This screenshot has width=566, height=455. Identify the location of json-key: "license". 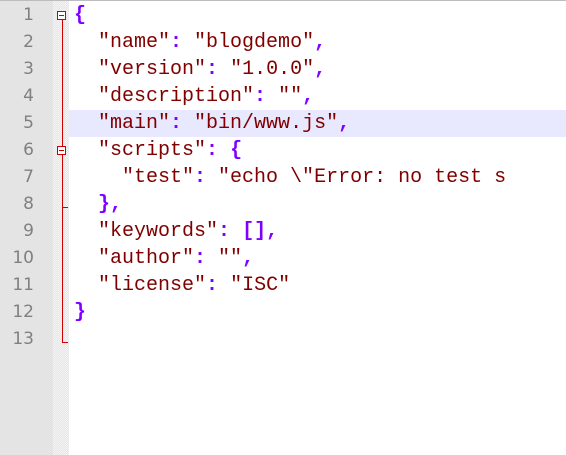
(152, 285).